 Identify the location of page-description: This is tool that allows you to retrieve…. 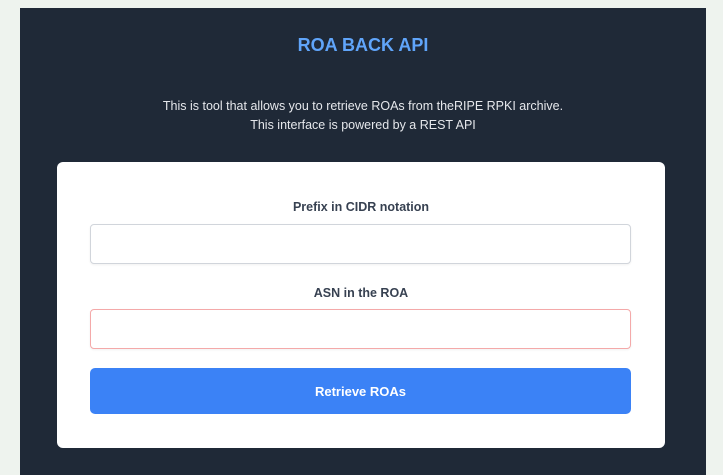
(363, 116).